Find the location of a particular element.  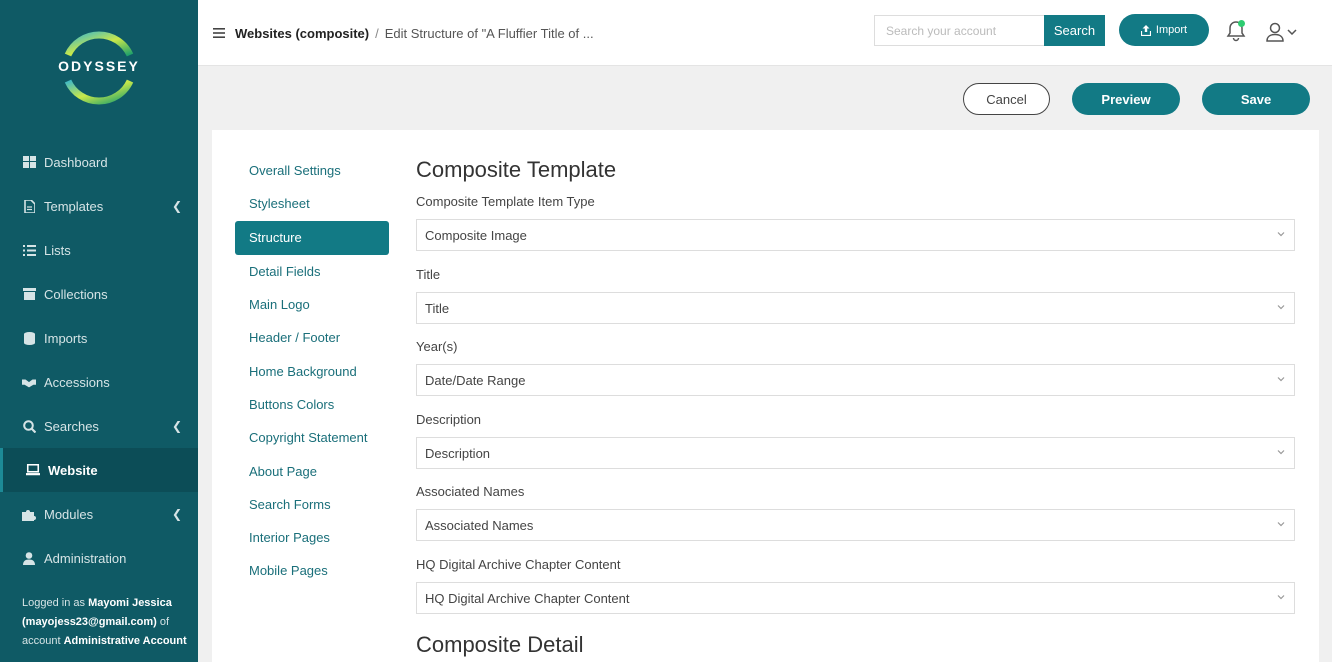

upload-icon is located at coordinates (1145, 30).